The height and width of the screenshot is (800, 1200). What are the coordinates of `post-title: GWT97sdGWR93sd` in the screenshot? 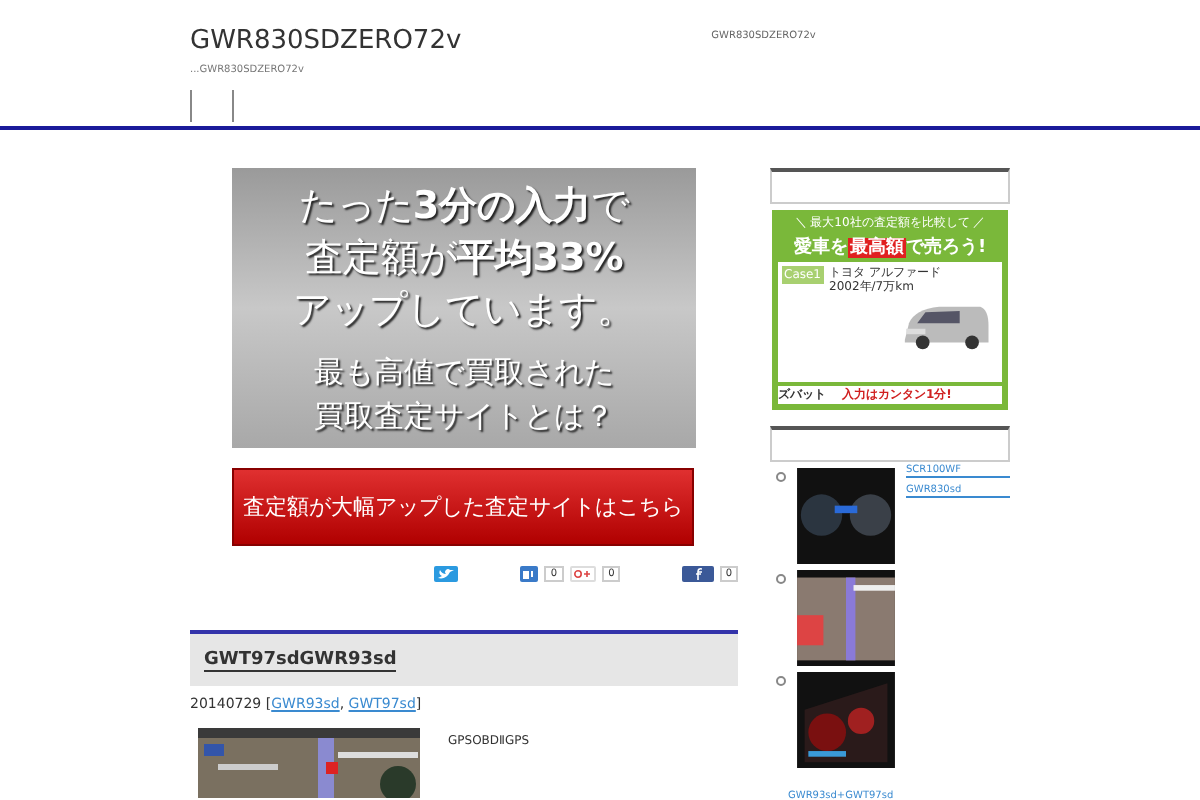 It's located at (300, 660).